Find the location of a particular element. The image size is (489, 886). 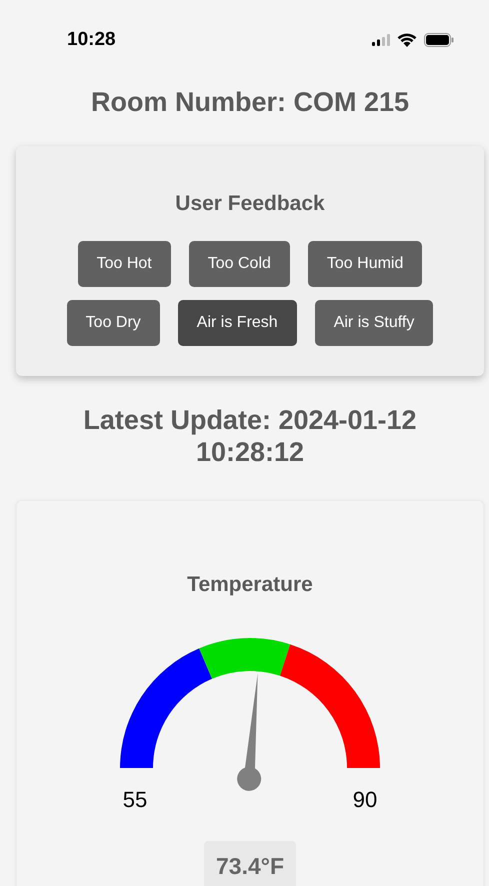

feedback-button: Too Hot is located at coordinates (124, 264).